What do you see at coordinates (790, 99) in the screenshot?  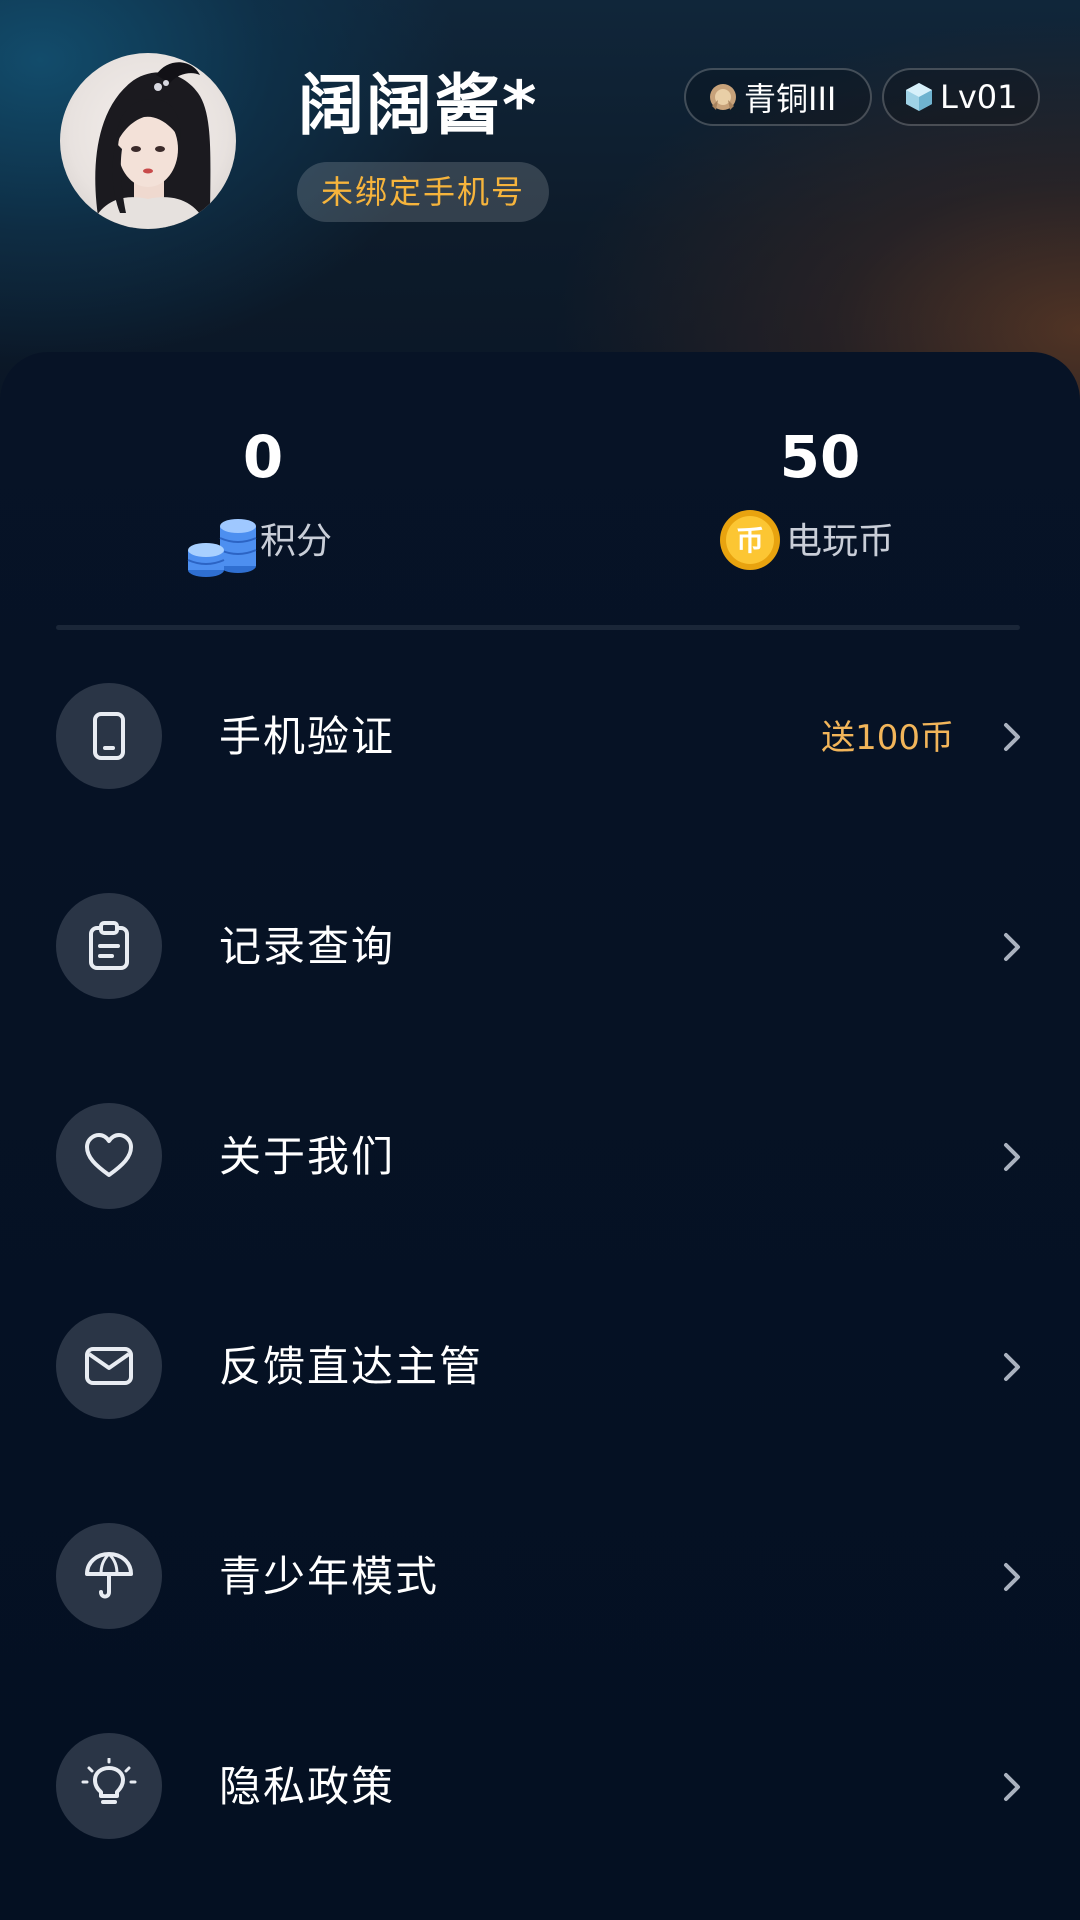 I see `rank-badge-label: 青铜III` at bounding box center [790, 99].